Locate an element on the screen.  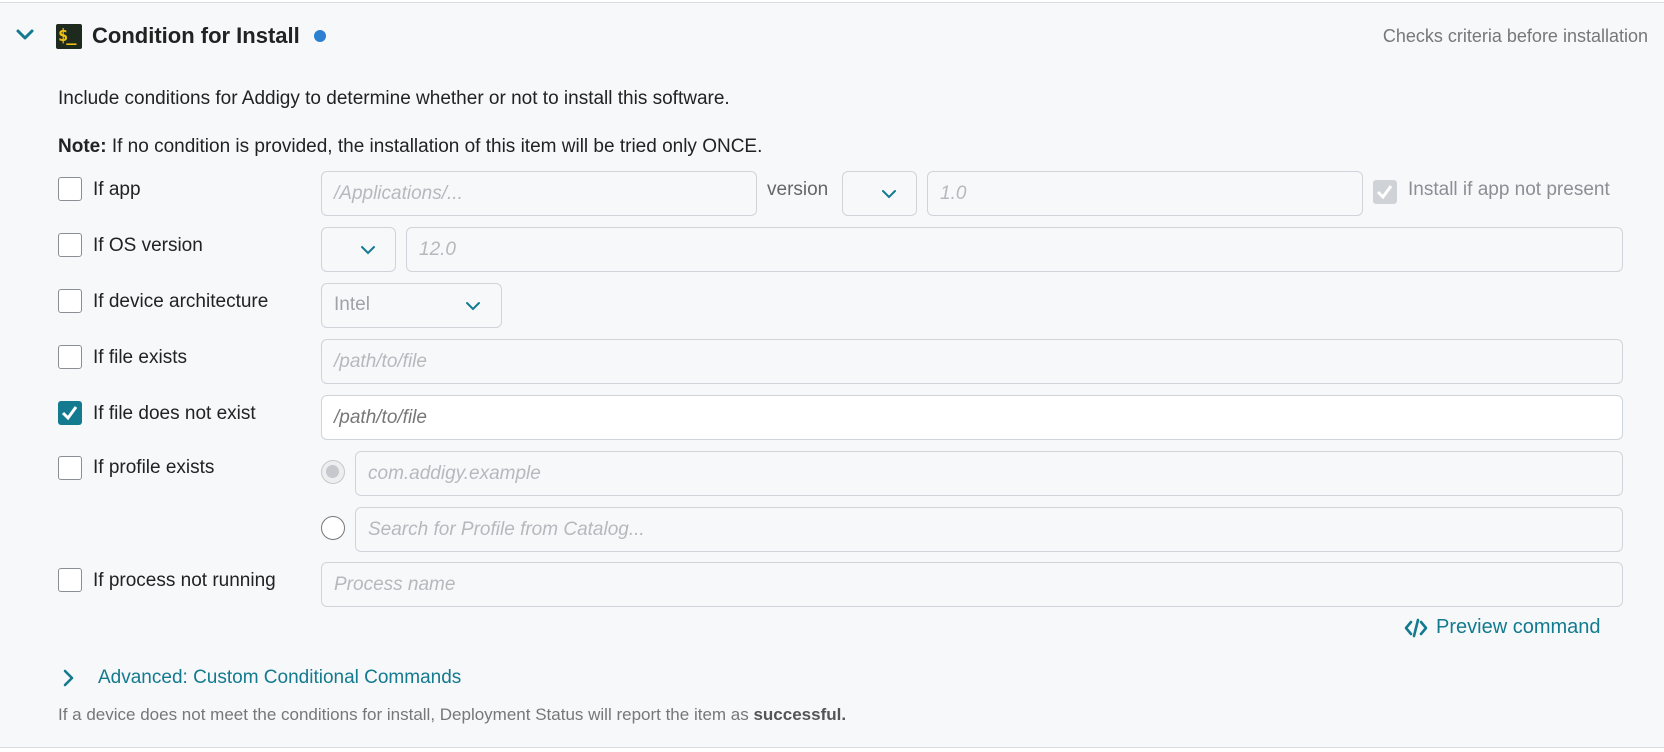
advanced-custom-commands-link: Advanced: Custom Conditional Commands is located at coordinates (279, 678).